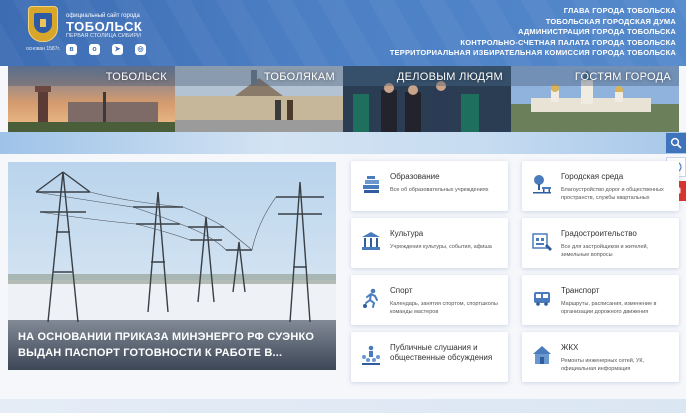 This screenshot has height=413, width=686. What do you see at coordinates (43, 49) in the screenshot?
I see `founded-label: основан 1587г.` at bounding box center [43, 49].